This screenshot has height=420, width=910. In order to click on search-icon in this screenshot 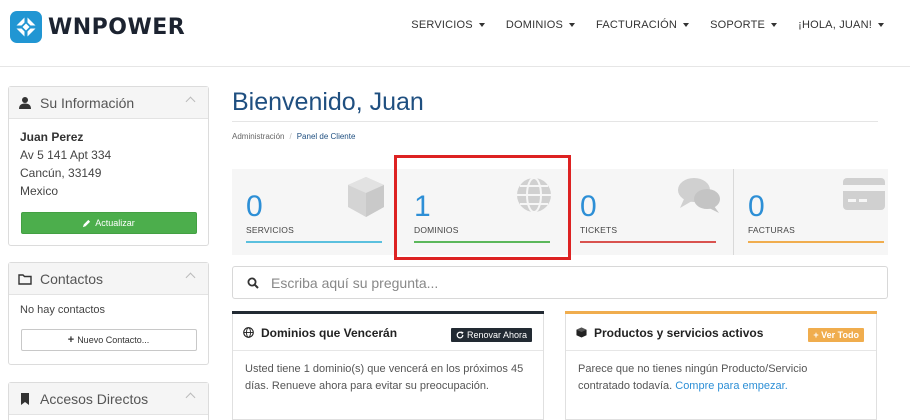, I will do `click(253, 283)`.